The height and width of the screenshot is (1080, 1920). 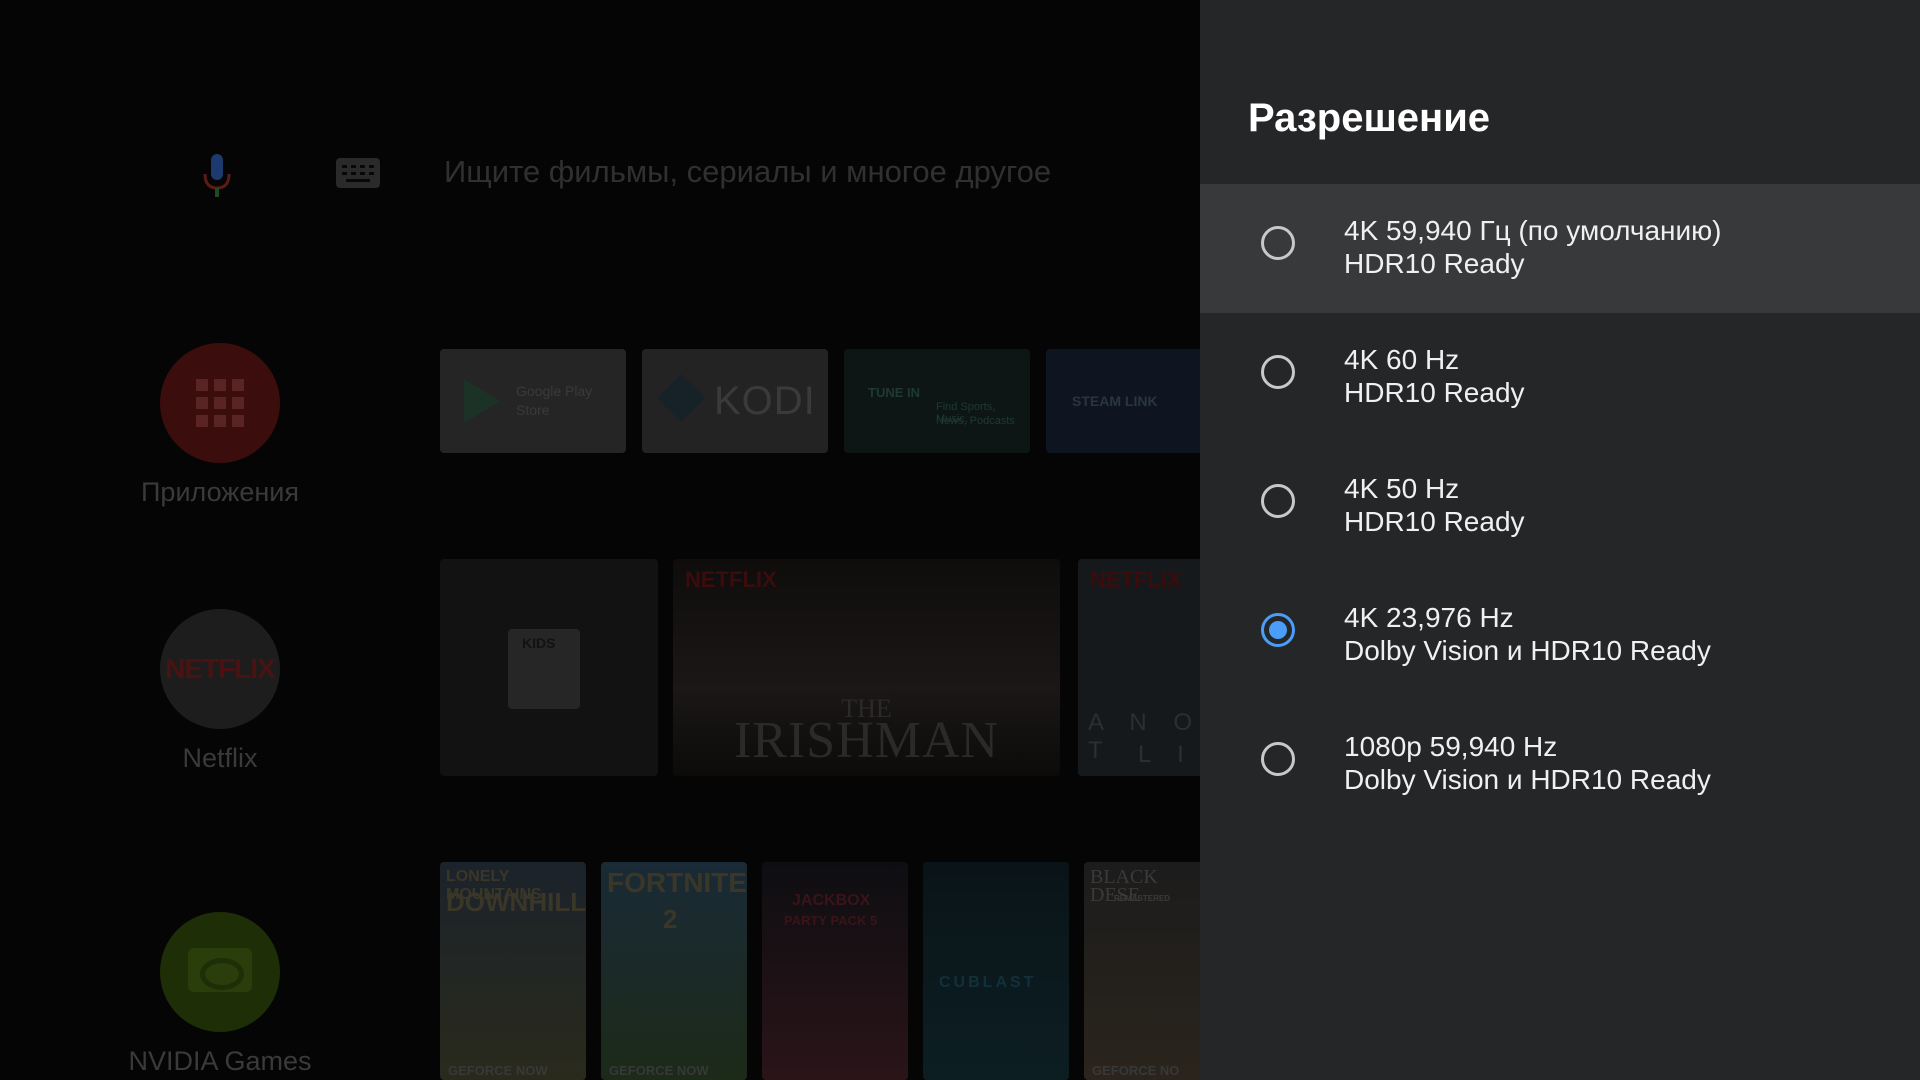 What do you see at coordinates (975, 421) in the screenshot?
I see `tile-label: News, Podcasts` at bounding box center [975, 421].